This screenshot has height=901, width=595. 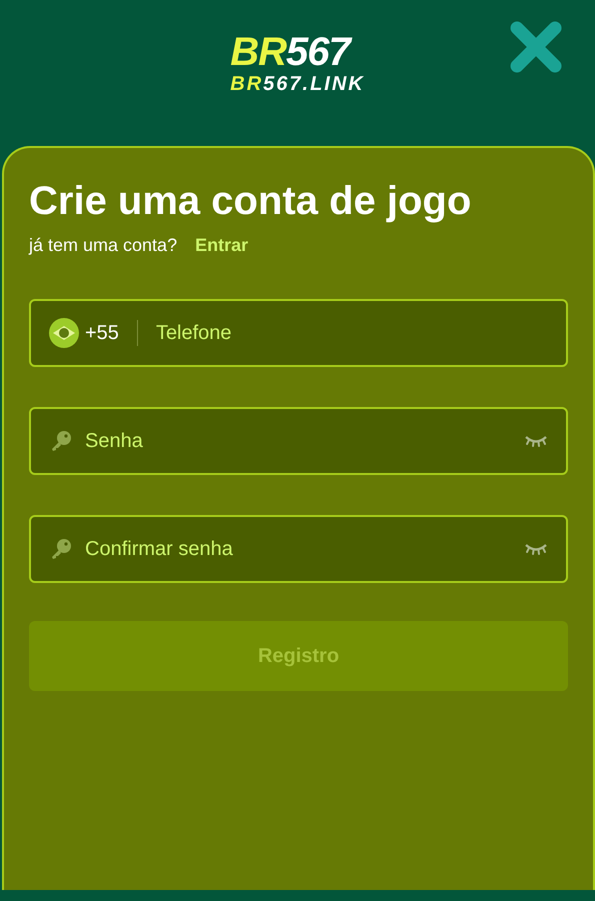 What do you see at coordinates (250, 201) in the screenshot?
I see `page-title: Crie uma conta de jogo` at bounding box center [250, 201].